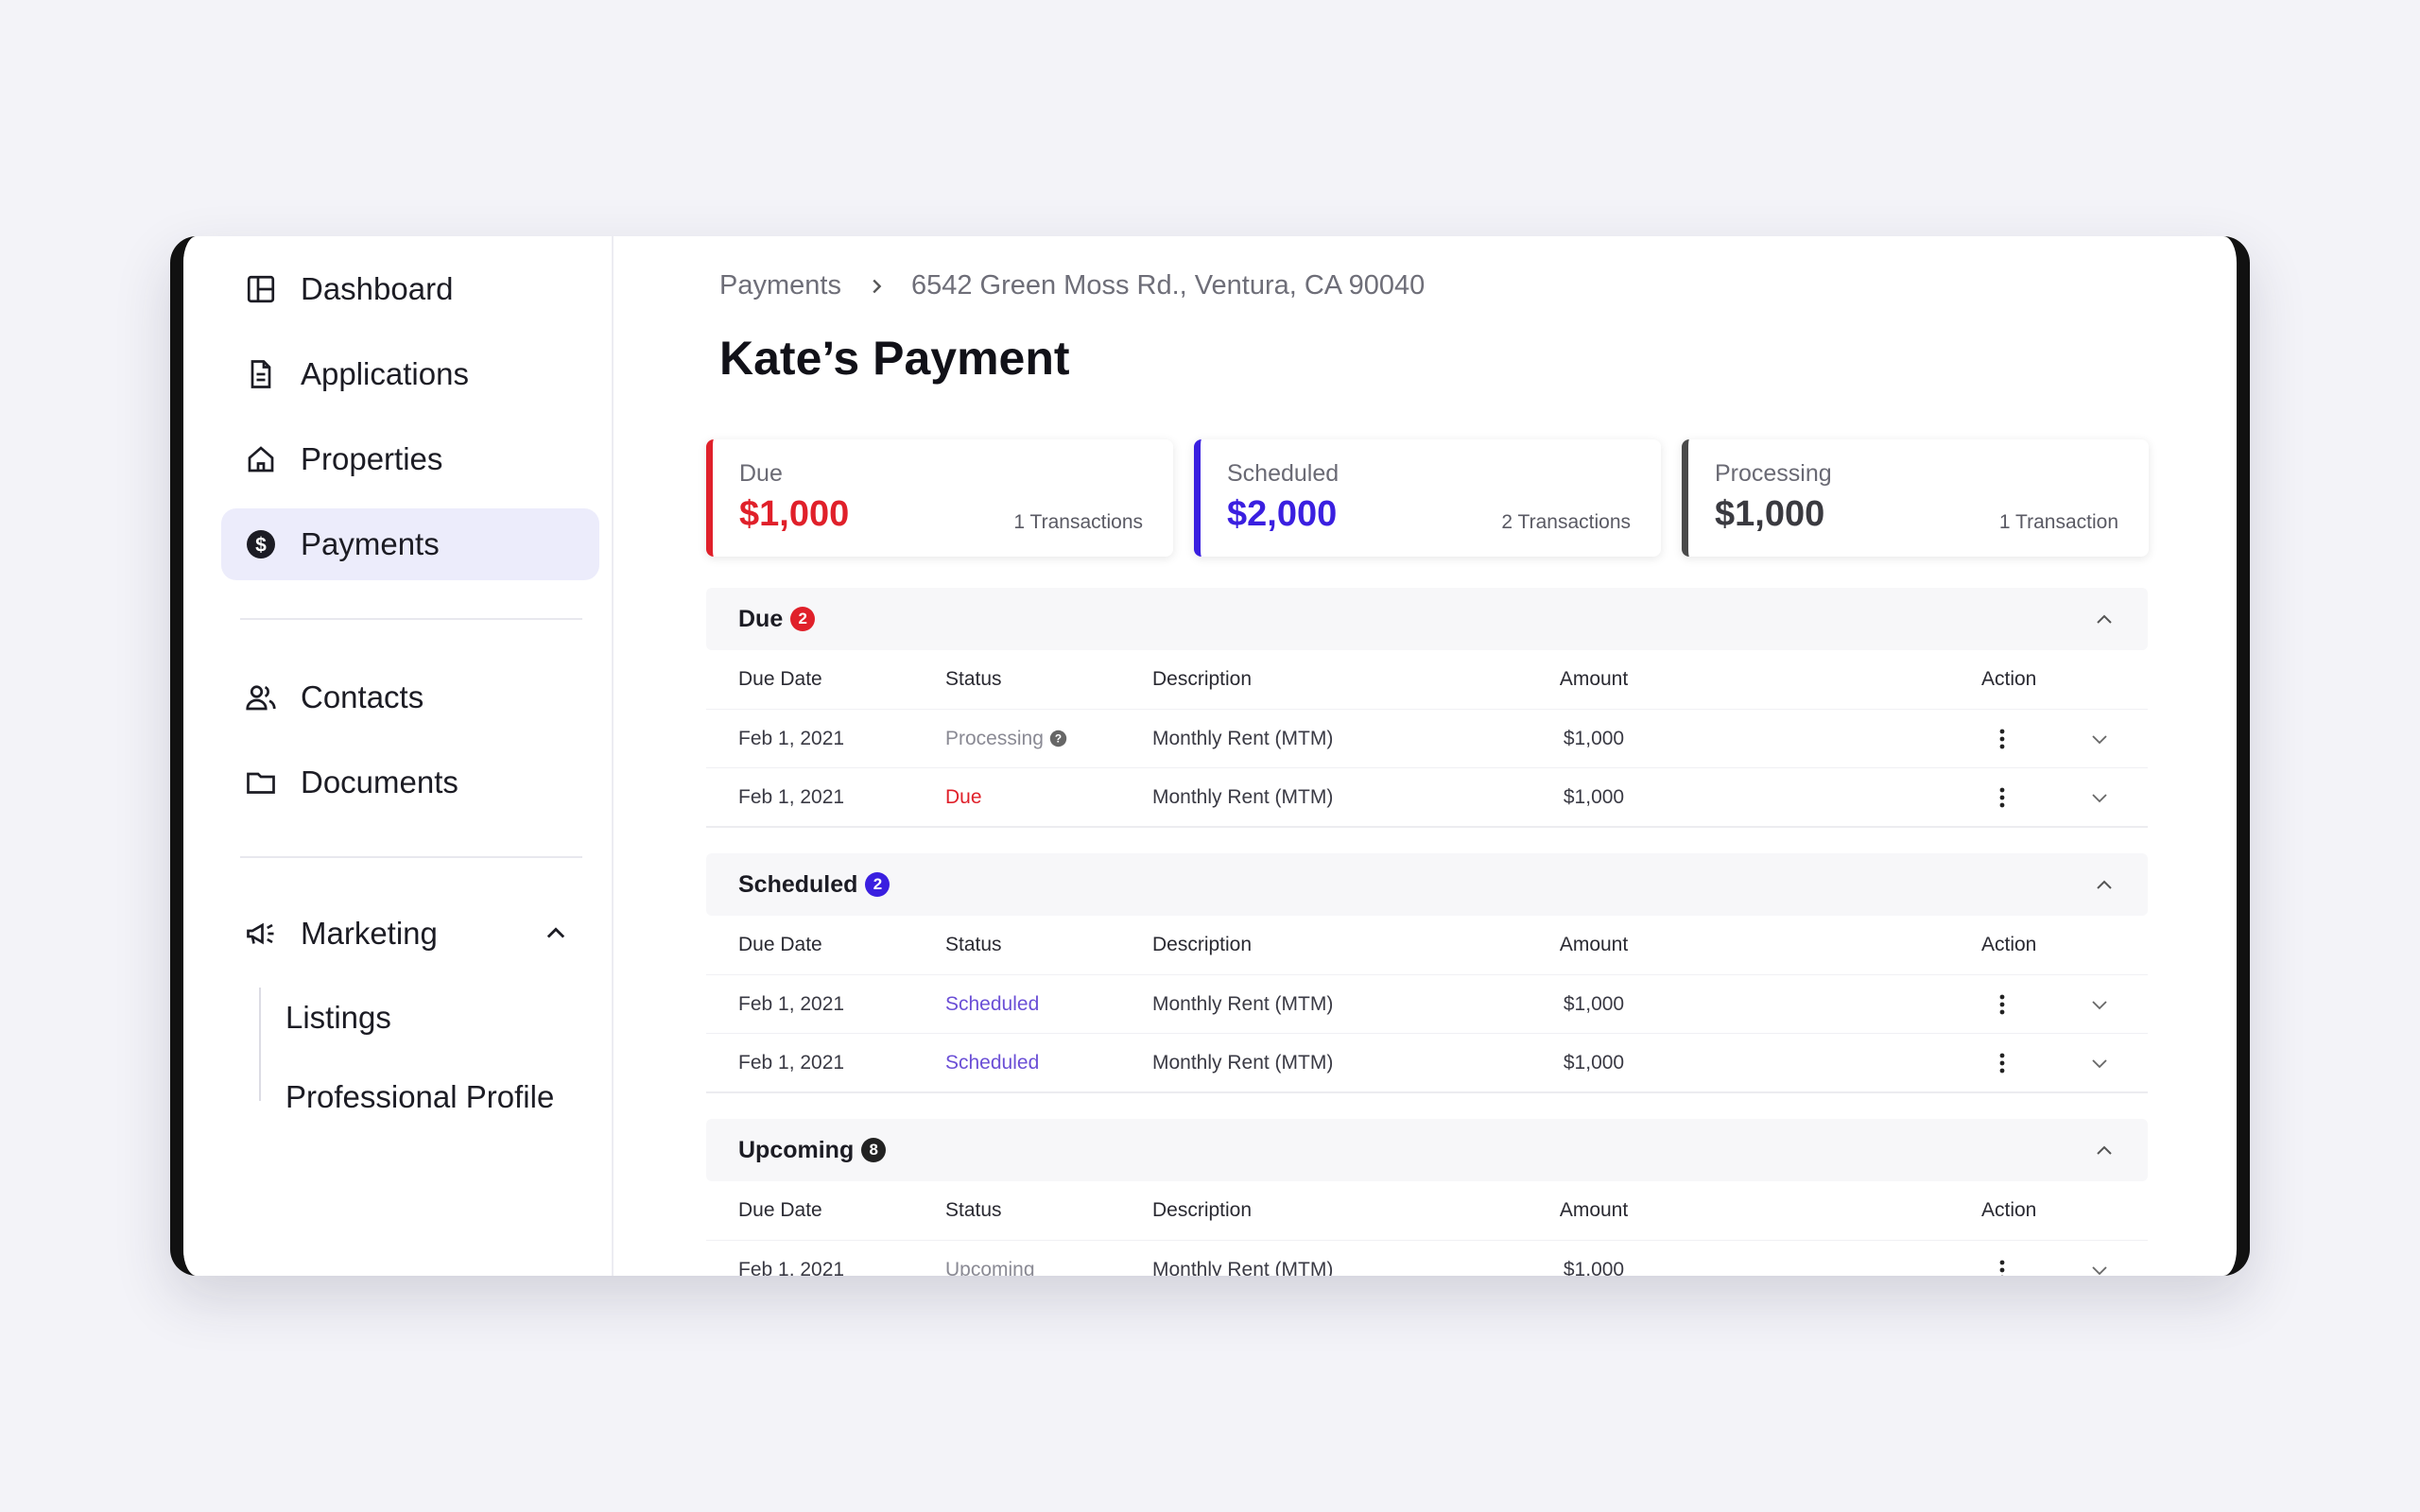  Describe the element at coordinates (385, 373) in the screenshot. I see `sidebar-item-label: Applications` at that location.